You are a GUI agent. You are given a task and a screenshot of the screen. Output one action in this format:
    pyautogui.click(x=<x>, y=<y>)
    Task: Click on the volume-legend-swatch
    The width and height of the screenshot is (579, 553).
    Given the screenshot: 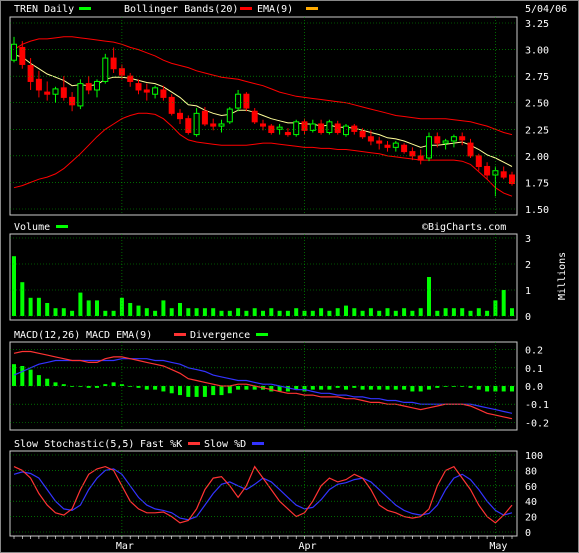 What is the action you would take?
    pyautogui.click(x=62, y=226)
    